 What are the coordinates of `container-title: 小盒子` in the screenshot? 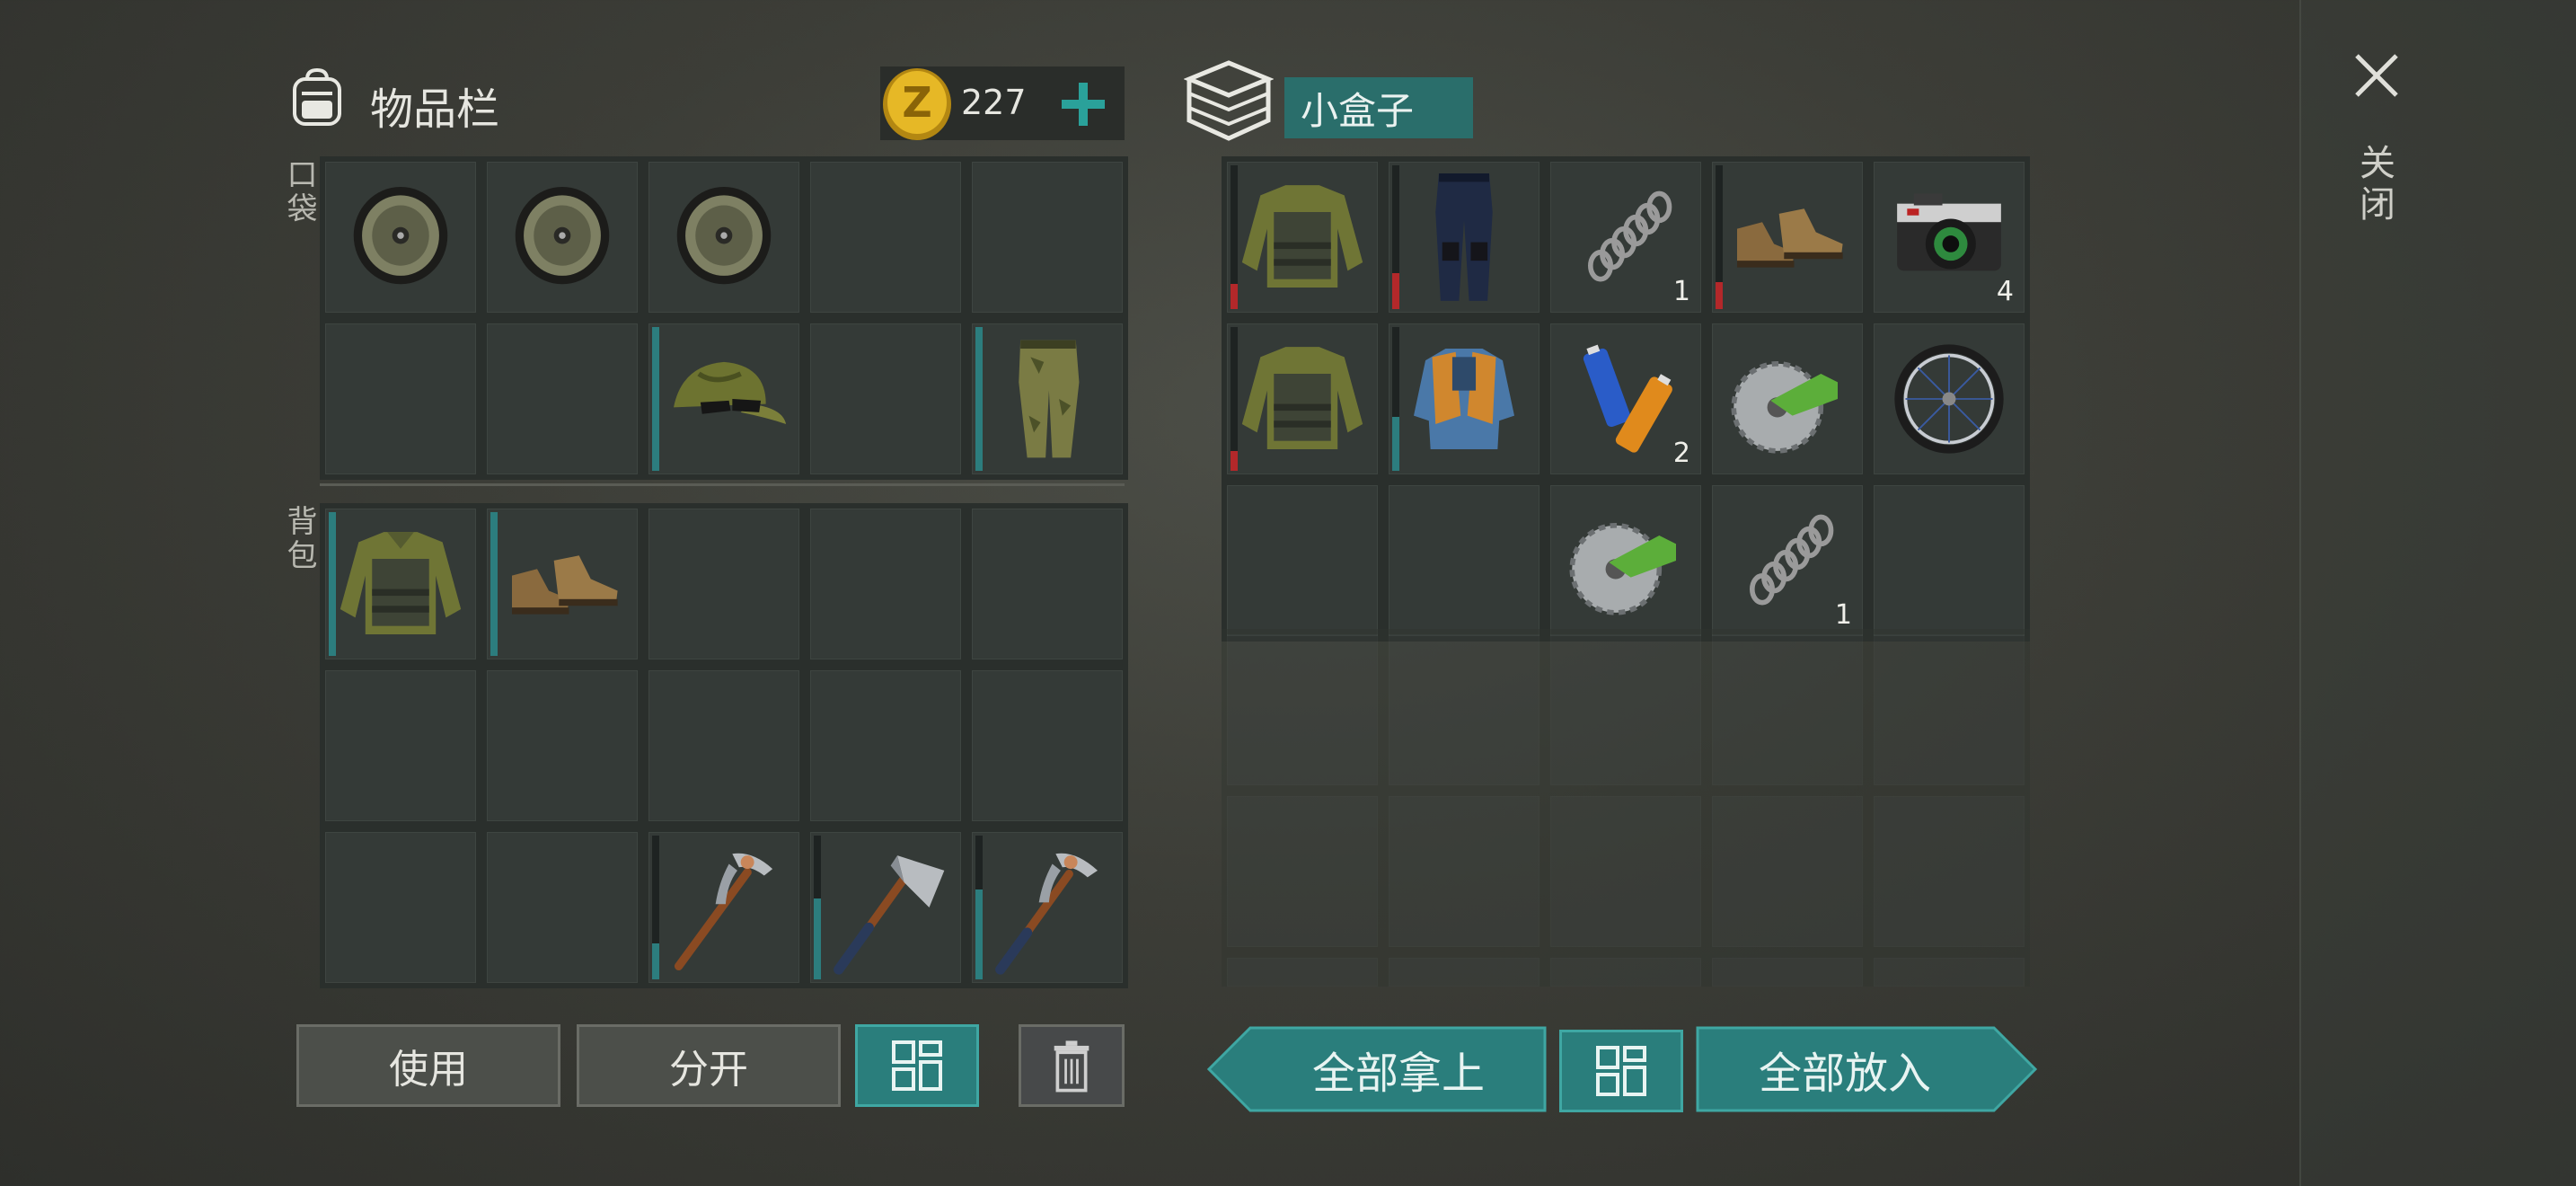 It's located at (1378, 107).